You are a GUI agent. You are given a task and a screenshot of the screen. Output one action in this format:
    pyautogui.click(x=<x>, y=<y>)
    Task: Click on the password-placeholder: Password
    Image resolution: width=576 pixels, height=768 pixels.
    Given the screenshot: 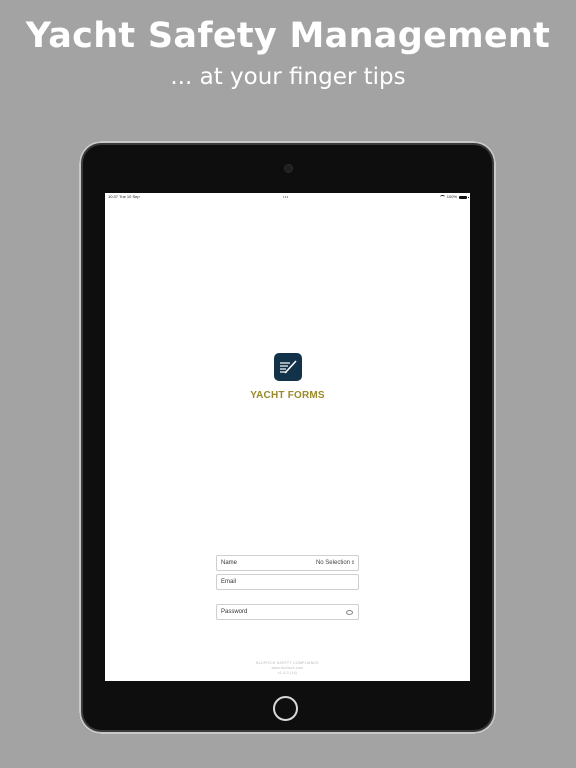 What is the action you would take?
    pyautogui.click(x=234, y=612)
    